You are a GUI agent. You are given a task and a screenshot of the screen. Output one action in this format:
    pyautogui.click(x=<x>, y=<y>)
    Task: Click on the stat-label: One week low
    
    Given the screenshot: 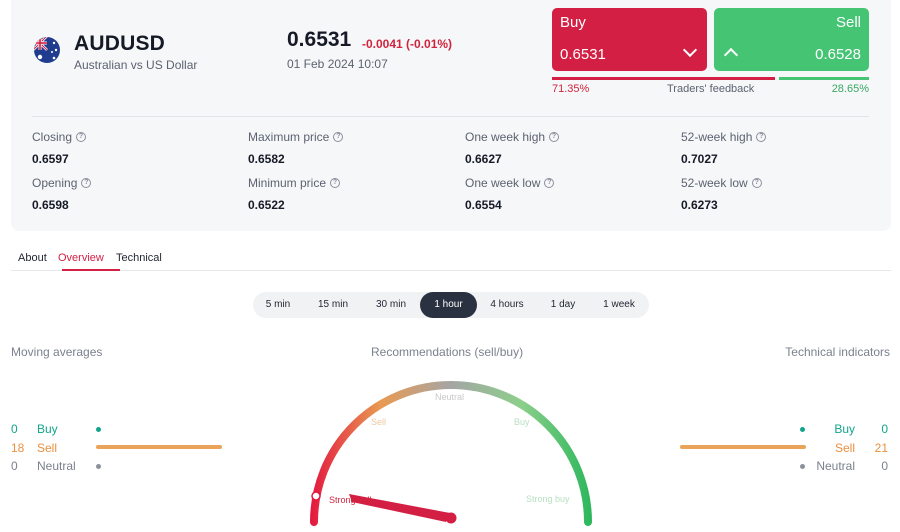 What is the action you would take?
    pyautogui.click(x=503, y=183)
    